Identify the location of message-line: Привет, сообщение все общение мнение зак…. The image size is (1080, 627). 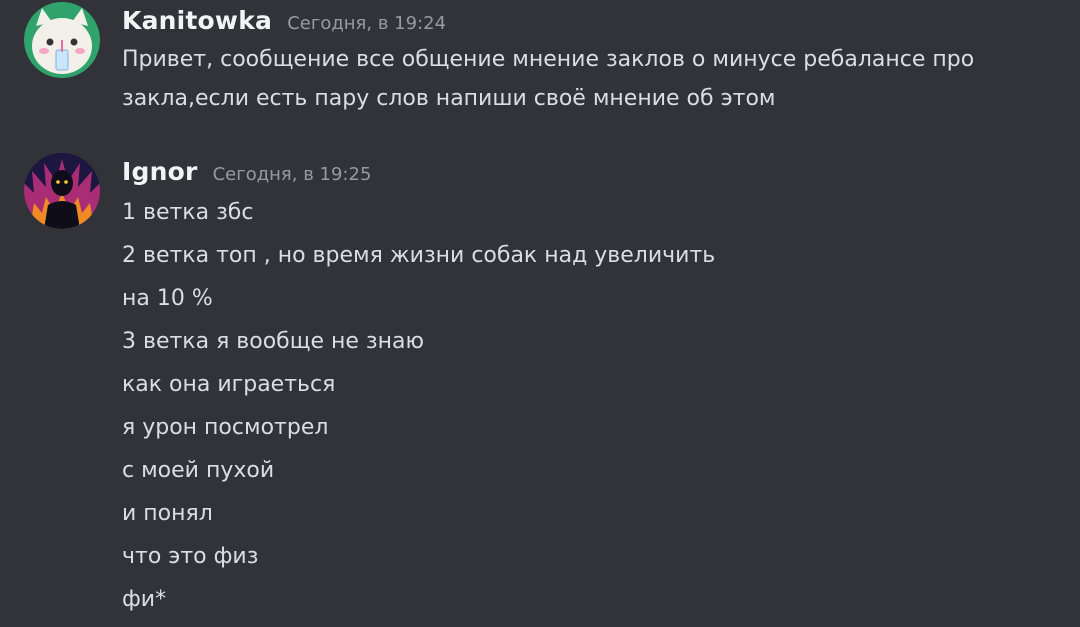
(548, 59).